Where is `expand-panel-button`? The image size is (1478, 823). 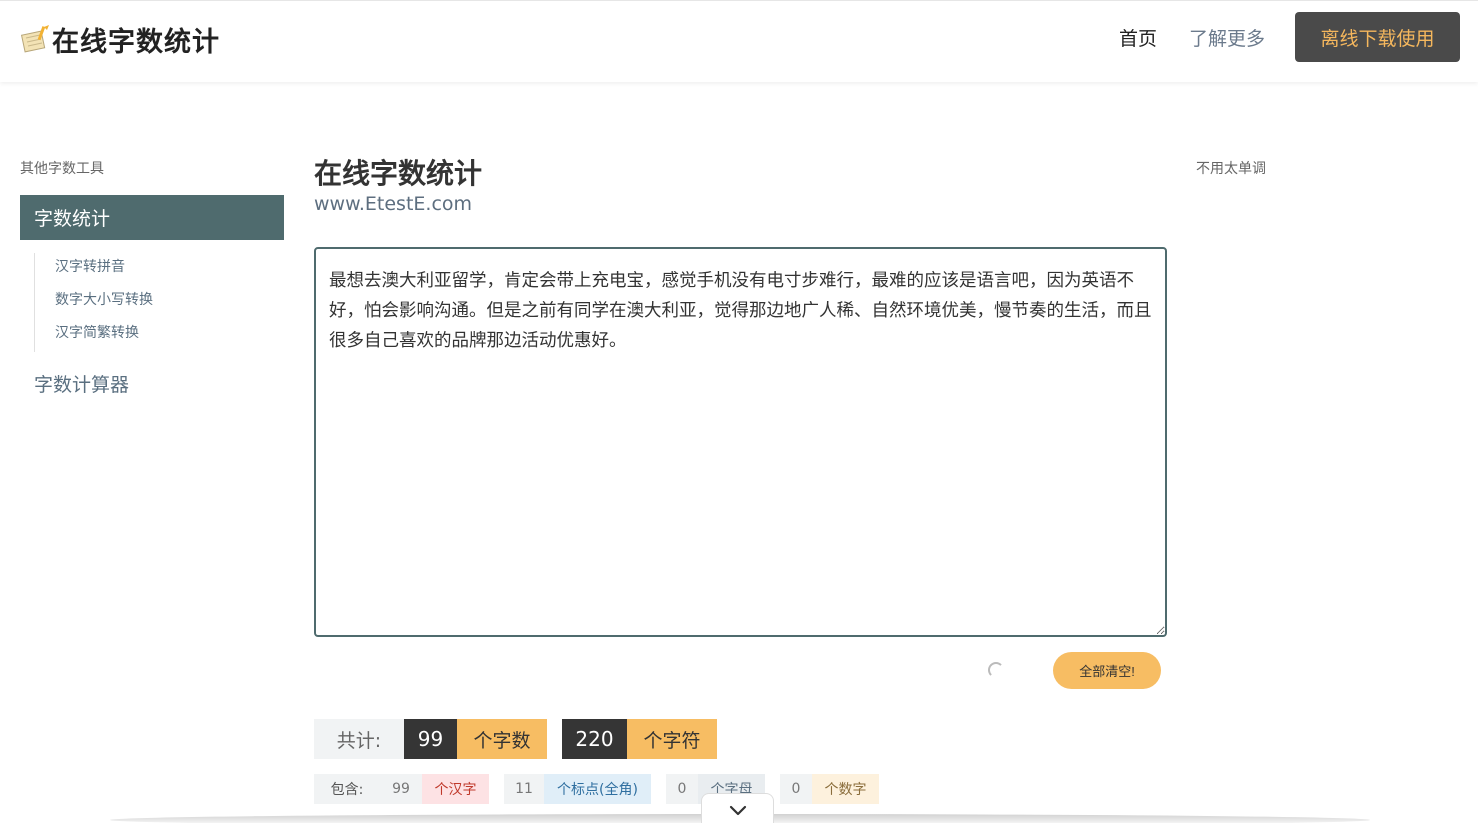 expand-panel-button is located at coordinates (737, 808).